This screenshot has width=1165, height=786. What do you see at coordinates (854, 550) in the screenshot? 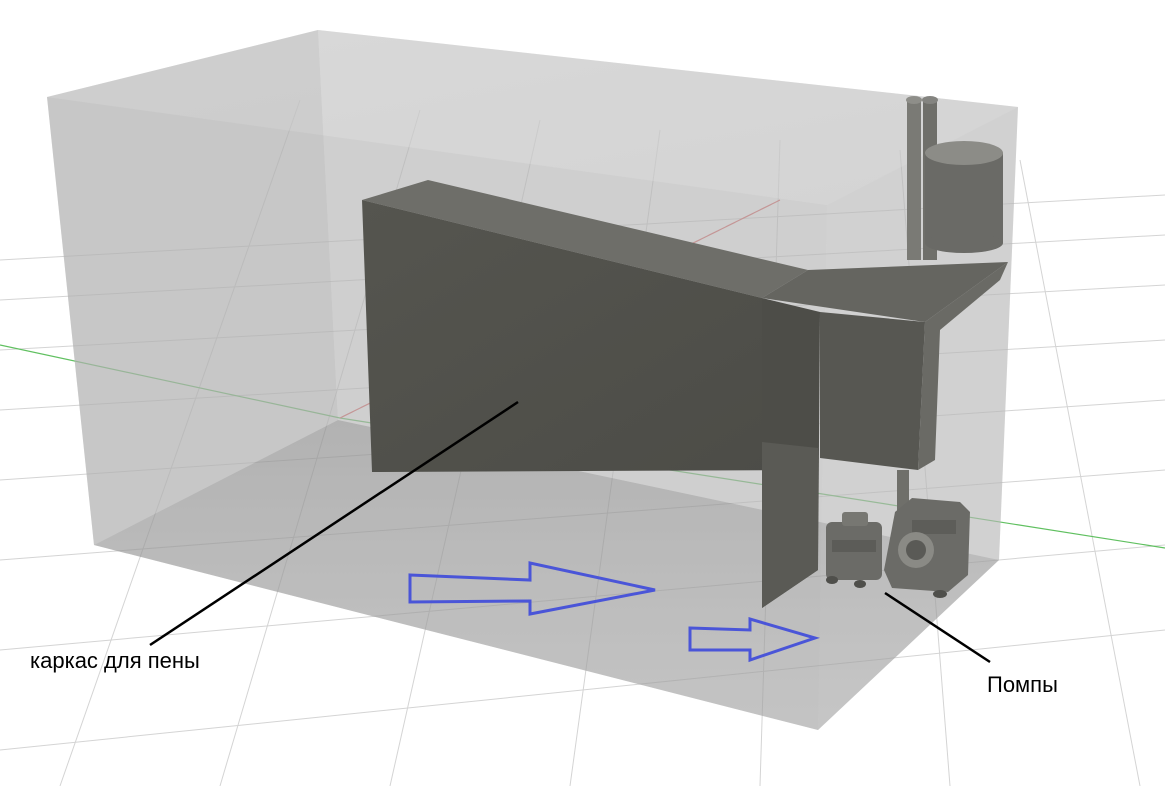
I see `pump-small` at bounding box center [854, 550].